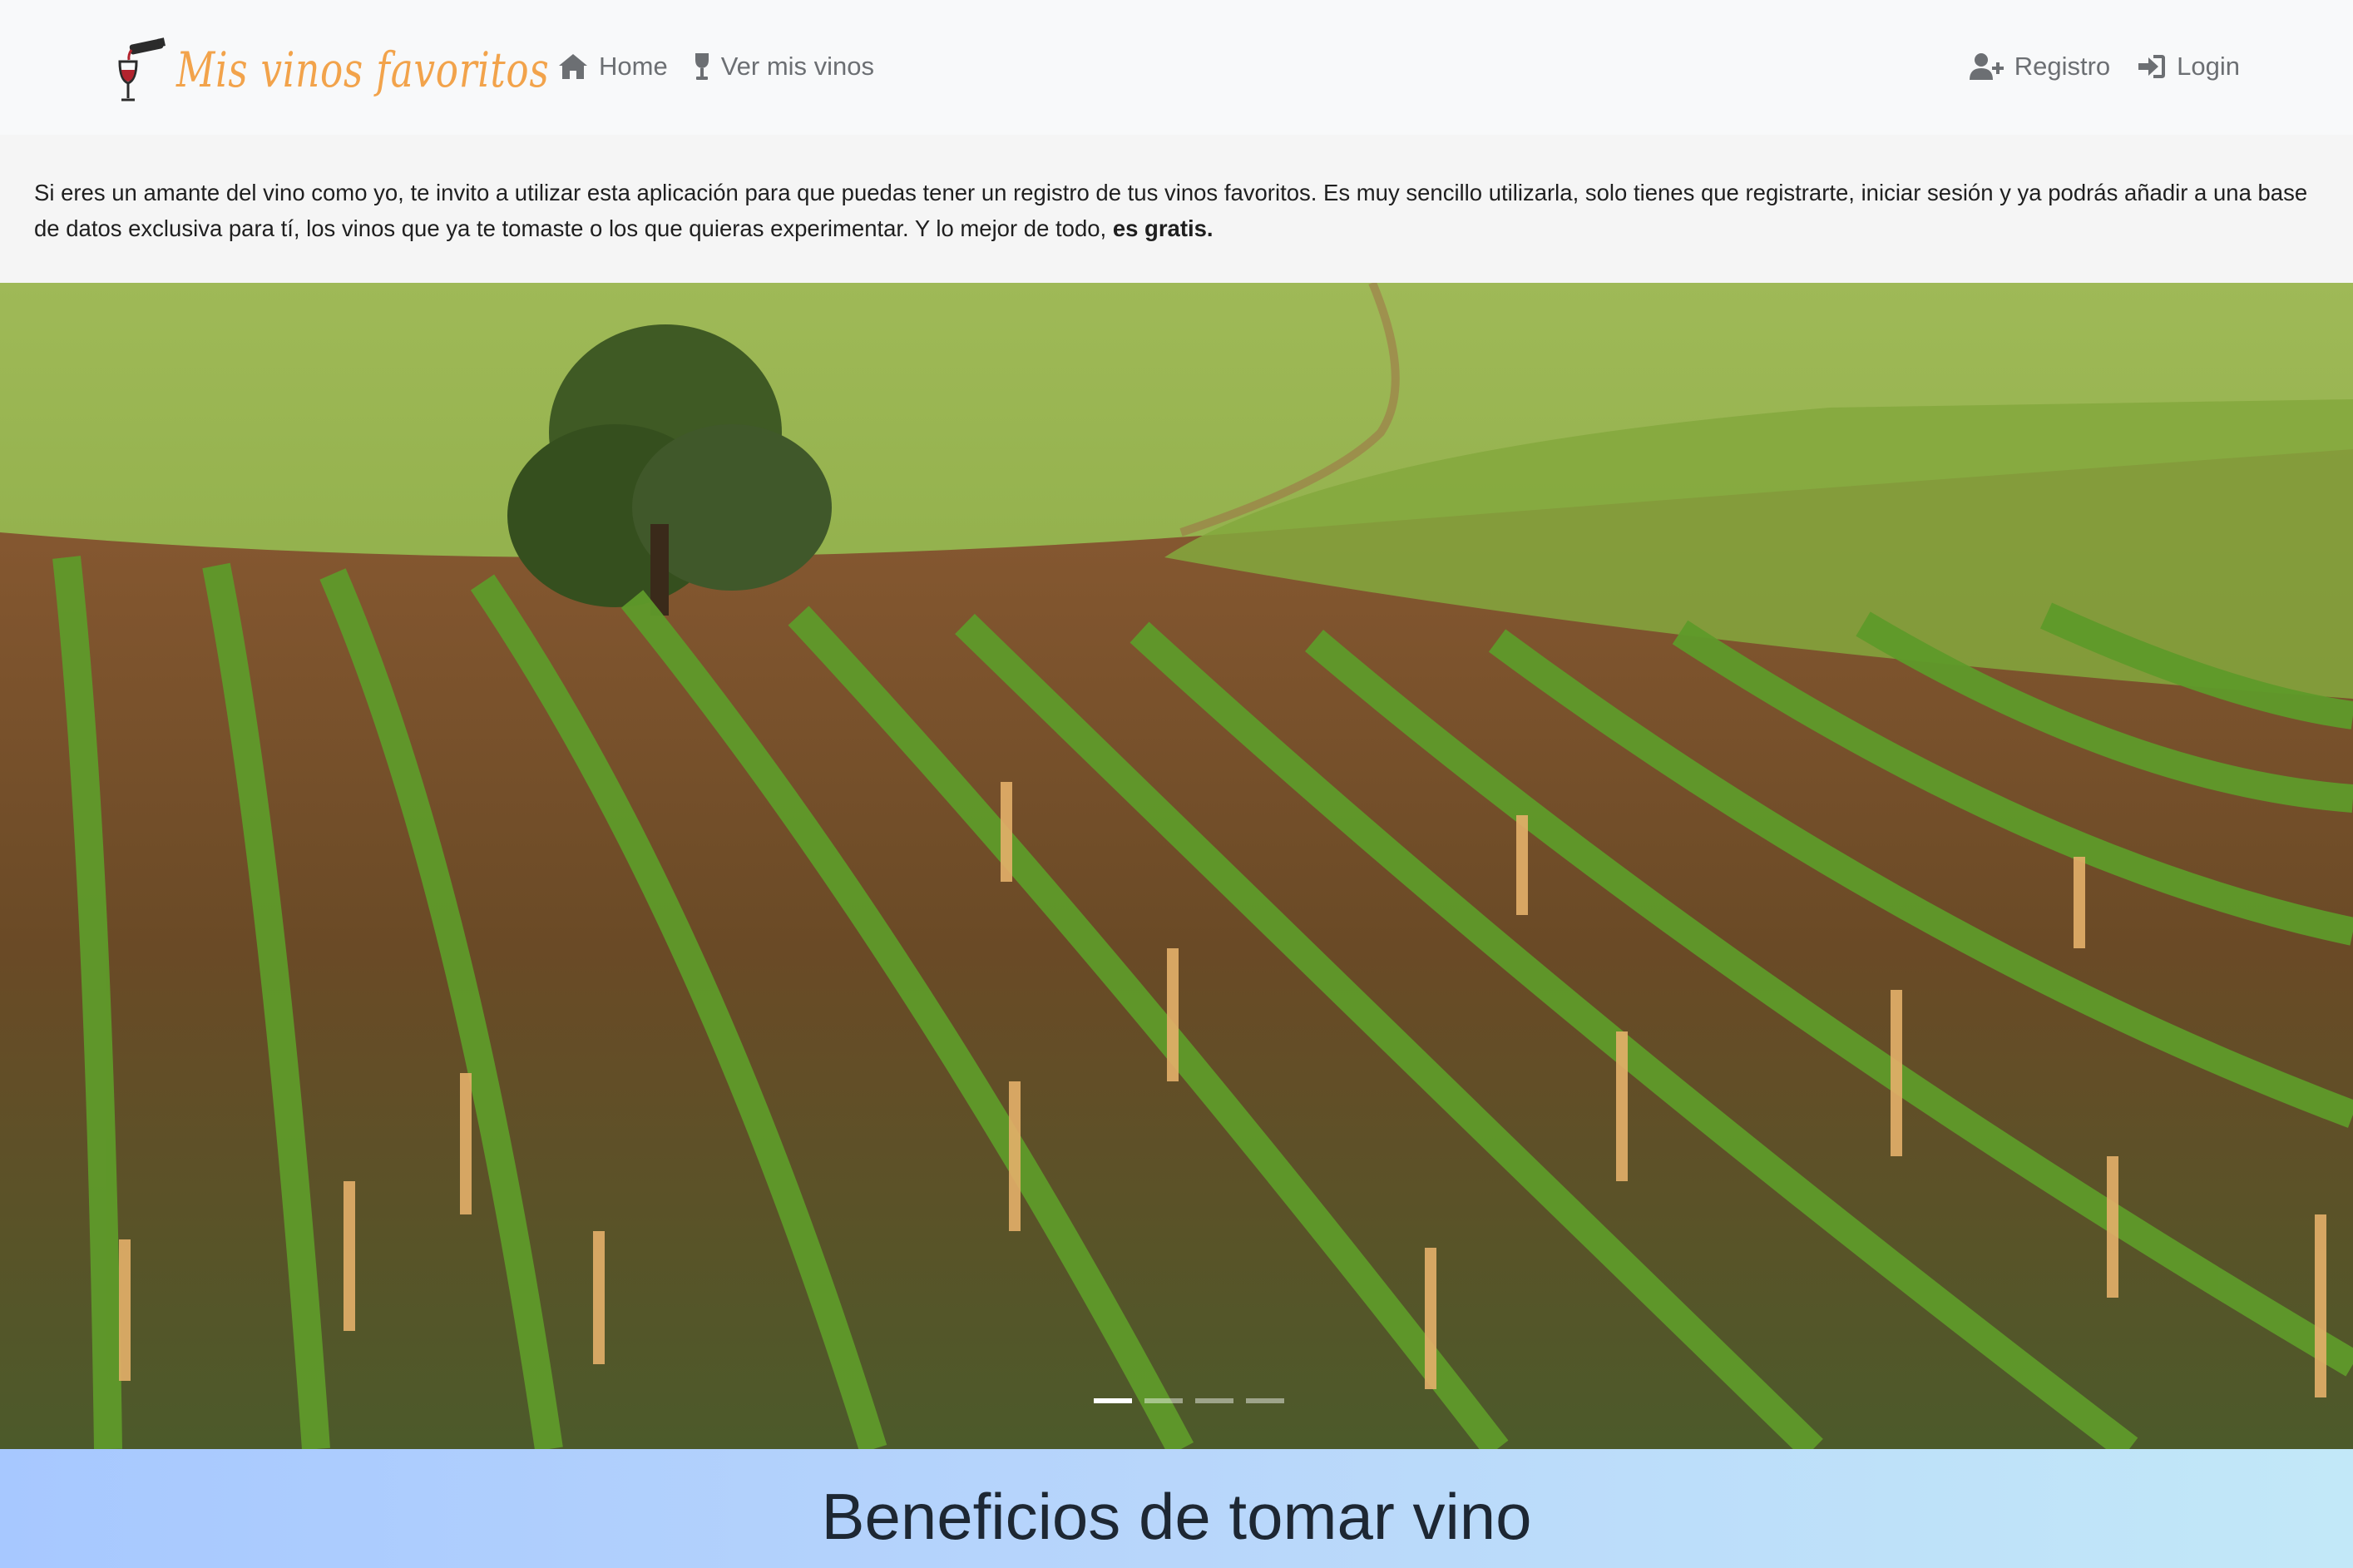  I want to click on home-icon, so click(573, 66).